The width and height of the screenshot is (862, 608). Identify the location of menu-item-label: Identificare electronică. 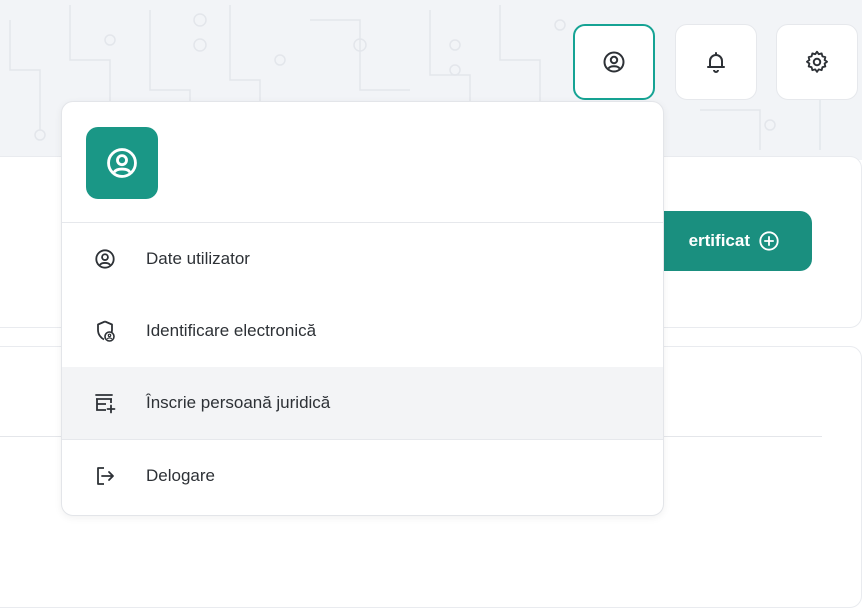
(231, 330).